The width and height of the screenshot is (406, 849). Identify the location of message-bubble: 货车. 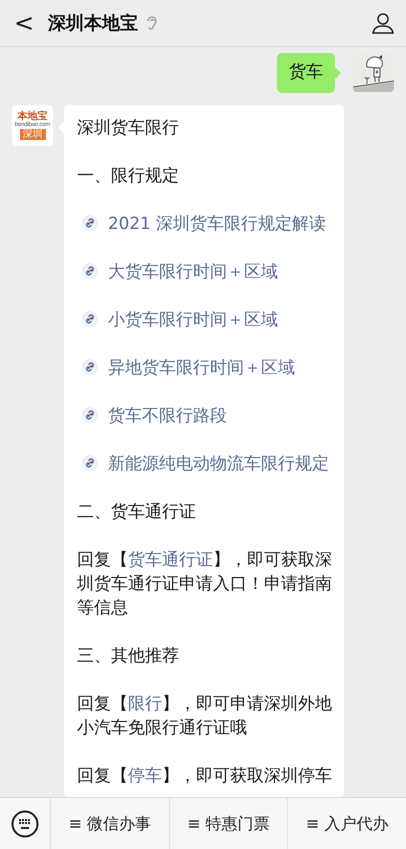
(306, 73).